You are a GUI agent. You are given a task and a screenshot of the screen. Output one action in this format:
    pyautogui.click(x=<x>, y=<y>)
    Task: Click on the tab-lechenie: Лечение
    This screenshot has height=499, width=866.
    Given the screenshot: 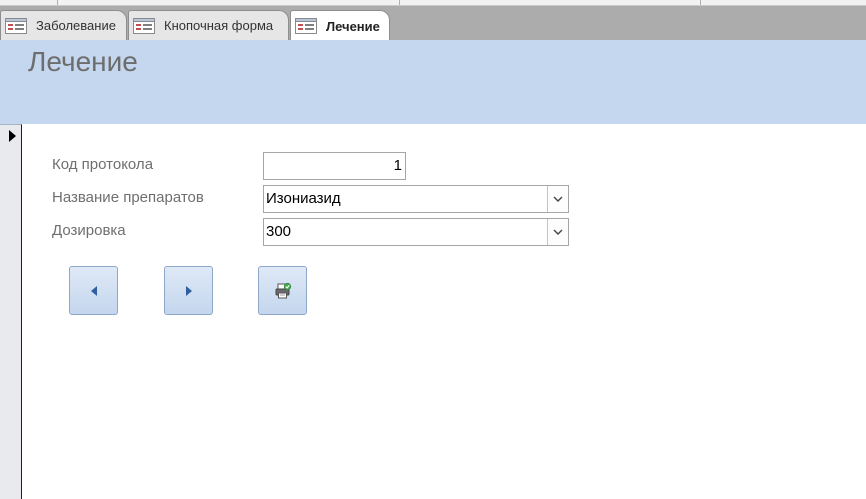 What is the action you would take?
    pyautogui.click(x=340, y=25)
    